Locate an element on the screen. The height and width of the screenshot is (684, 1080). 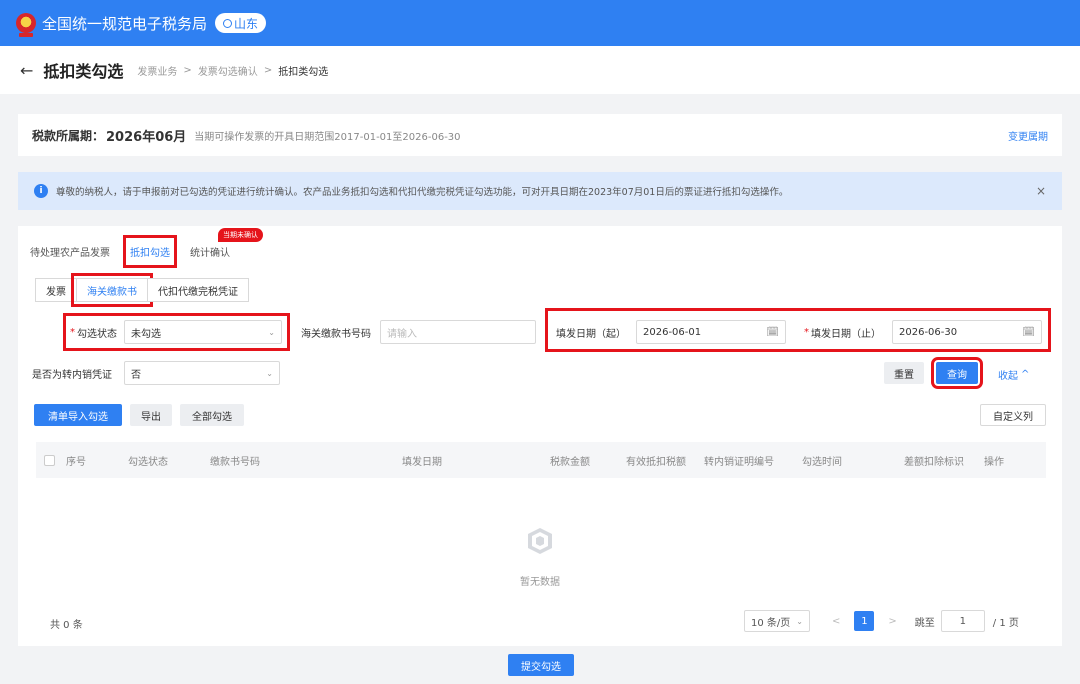
status-value: 未勾选 is located at coordinates (146, 334).